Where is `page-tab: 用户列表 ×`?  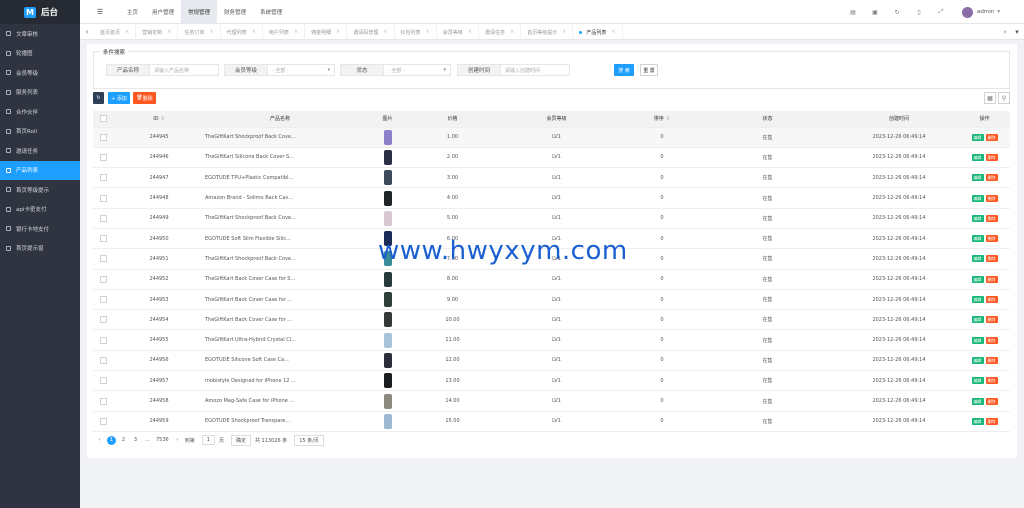 page-tab: 用户列表 × is located at coordinates (284, 32).